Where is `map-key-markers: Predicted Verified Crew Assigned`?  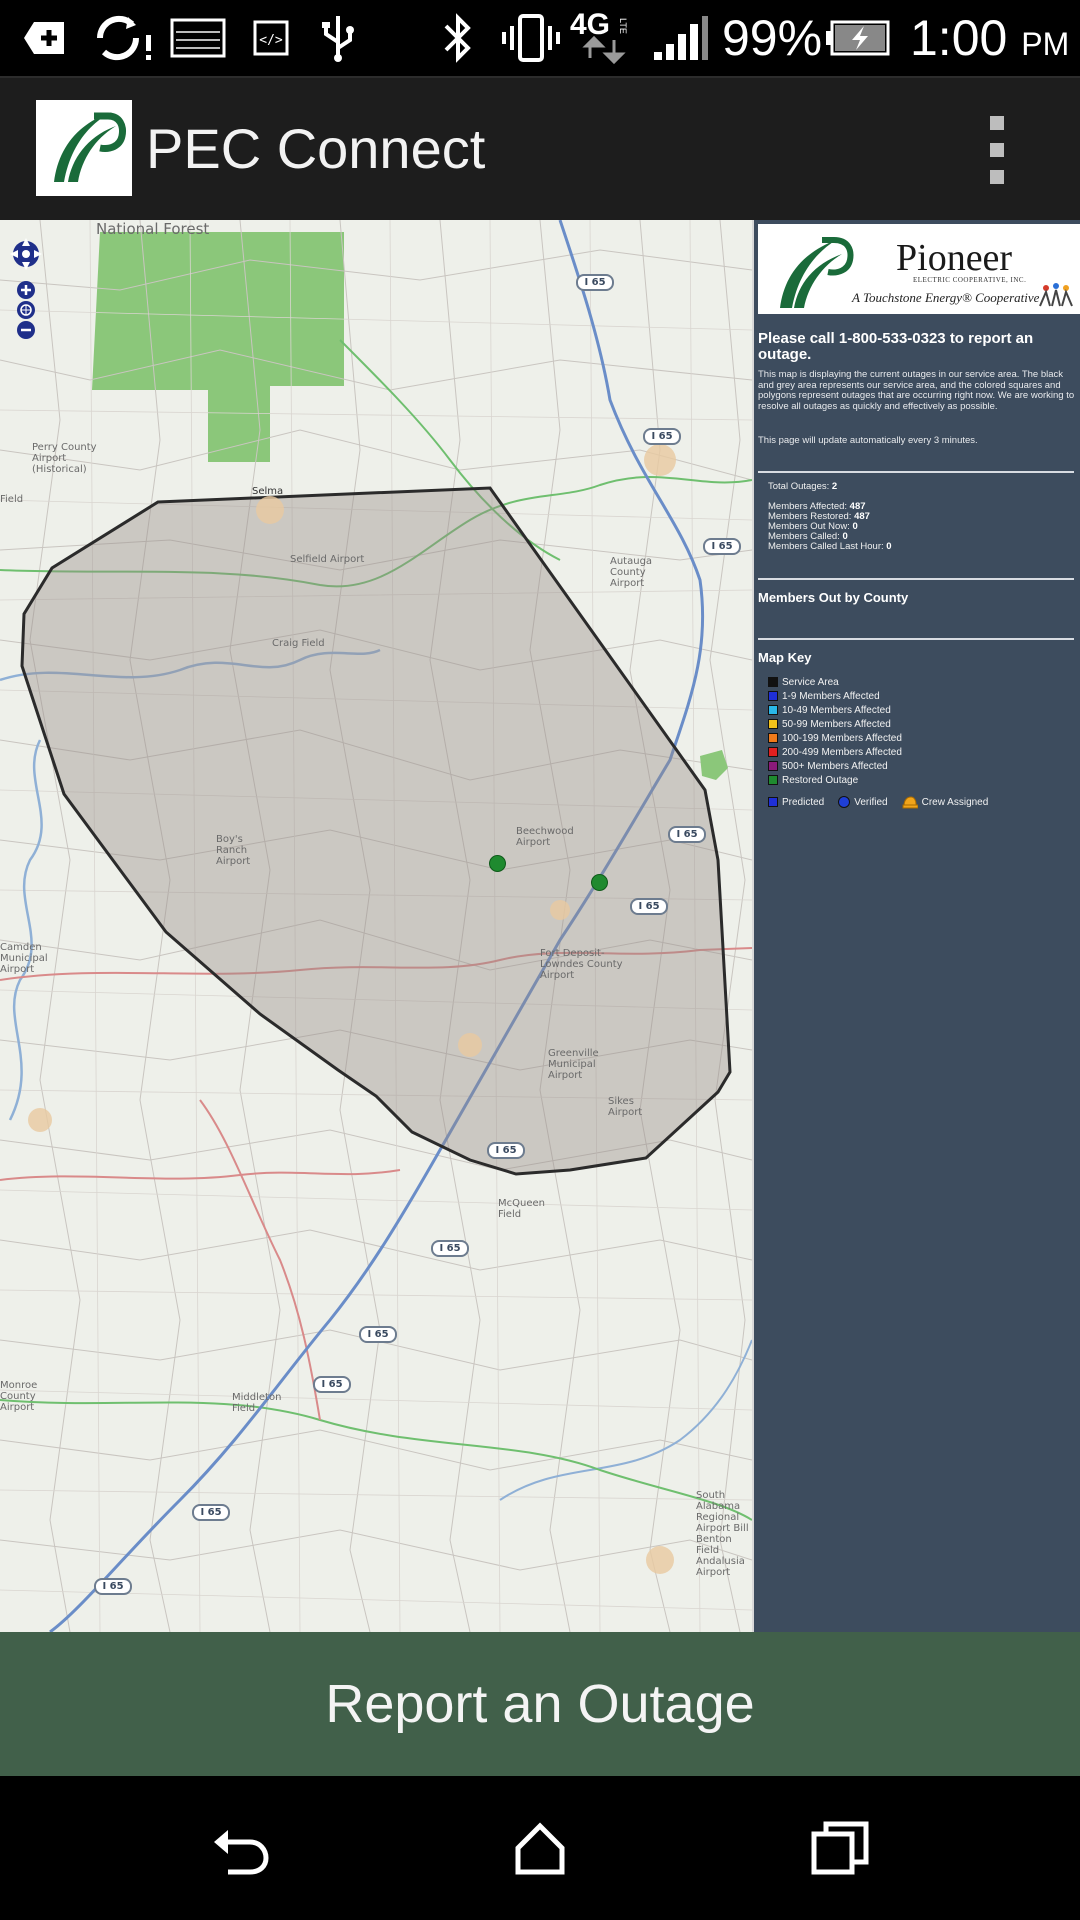
map-key-markers: Predicted Verified Crew Assigned is located at coordinates (885, 802).